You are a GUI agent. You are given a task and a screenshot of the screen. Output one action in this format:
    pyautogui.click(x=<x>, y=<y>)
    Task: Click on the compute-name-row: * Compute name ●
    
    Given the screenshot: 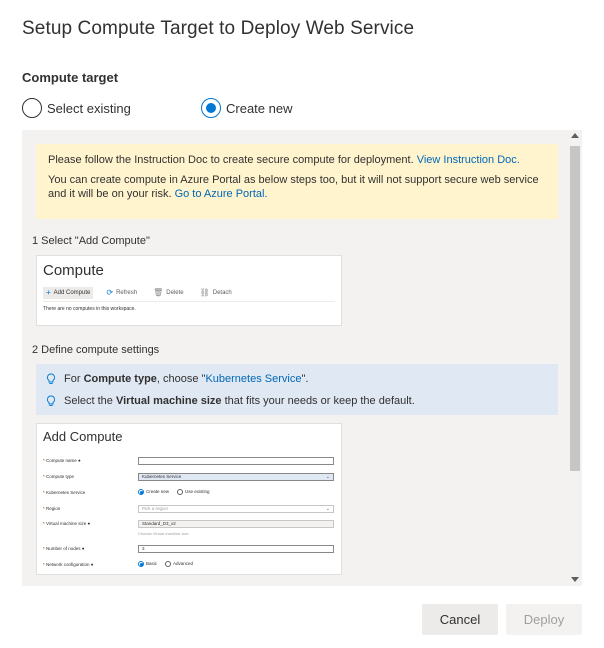 What is the action you would take?
    pyautogui.click(x=62, y=460)
    